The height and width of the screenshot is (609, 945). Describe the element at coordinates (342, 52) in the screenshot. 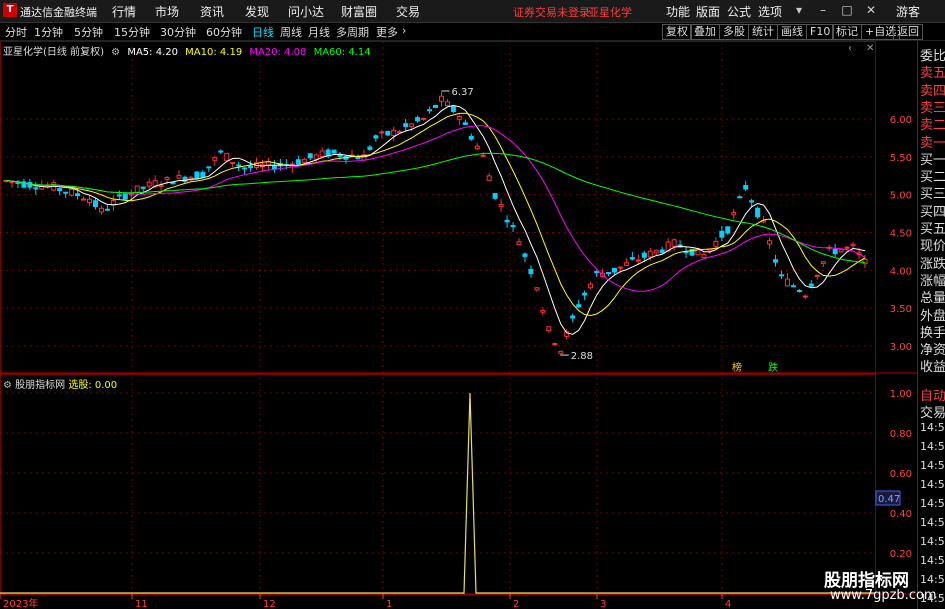

I see `ma60-label: MA60: 4.14` at that location.